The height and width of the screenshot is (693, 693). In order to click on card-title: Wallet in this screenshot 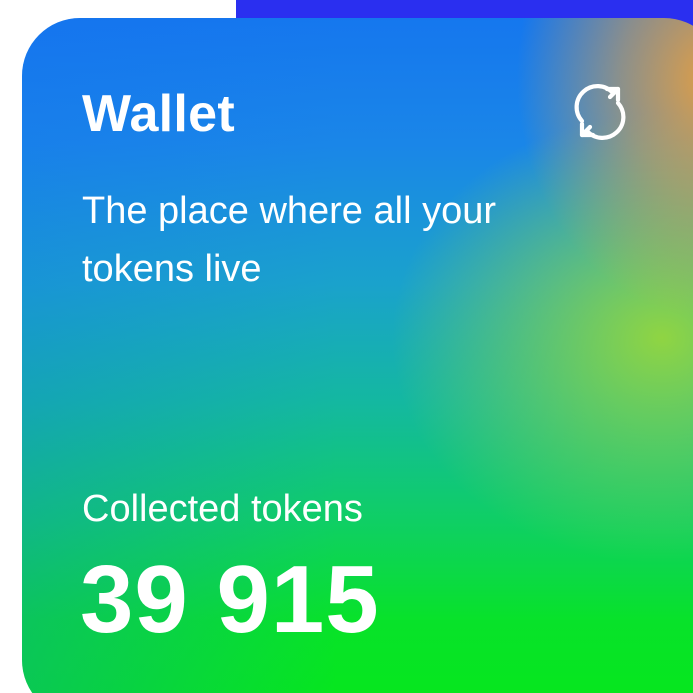, I will do `click(159, 114)`.